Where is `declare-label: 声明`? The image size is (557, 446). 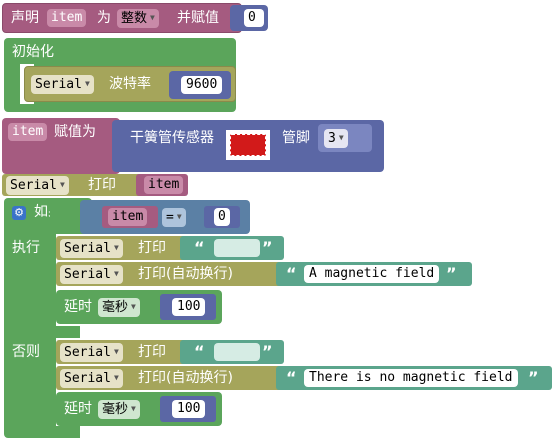
declare-label: 声明 is located at coordinates (25, 18).